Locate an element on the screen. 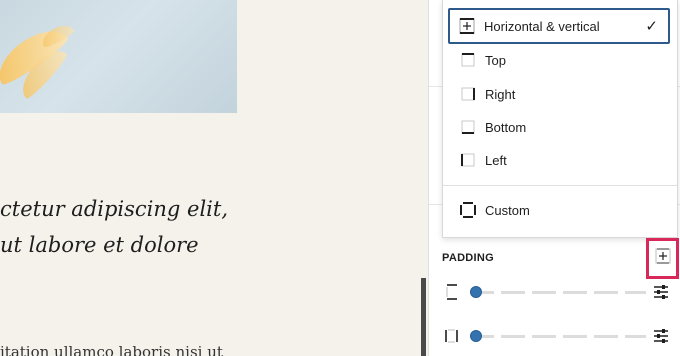 This screenshot has height=356, width=680. menu-item-label: Bottom is located at coordinates (506, 127).